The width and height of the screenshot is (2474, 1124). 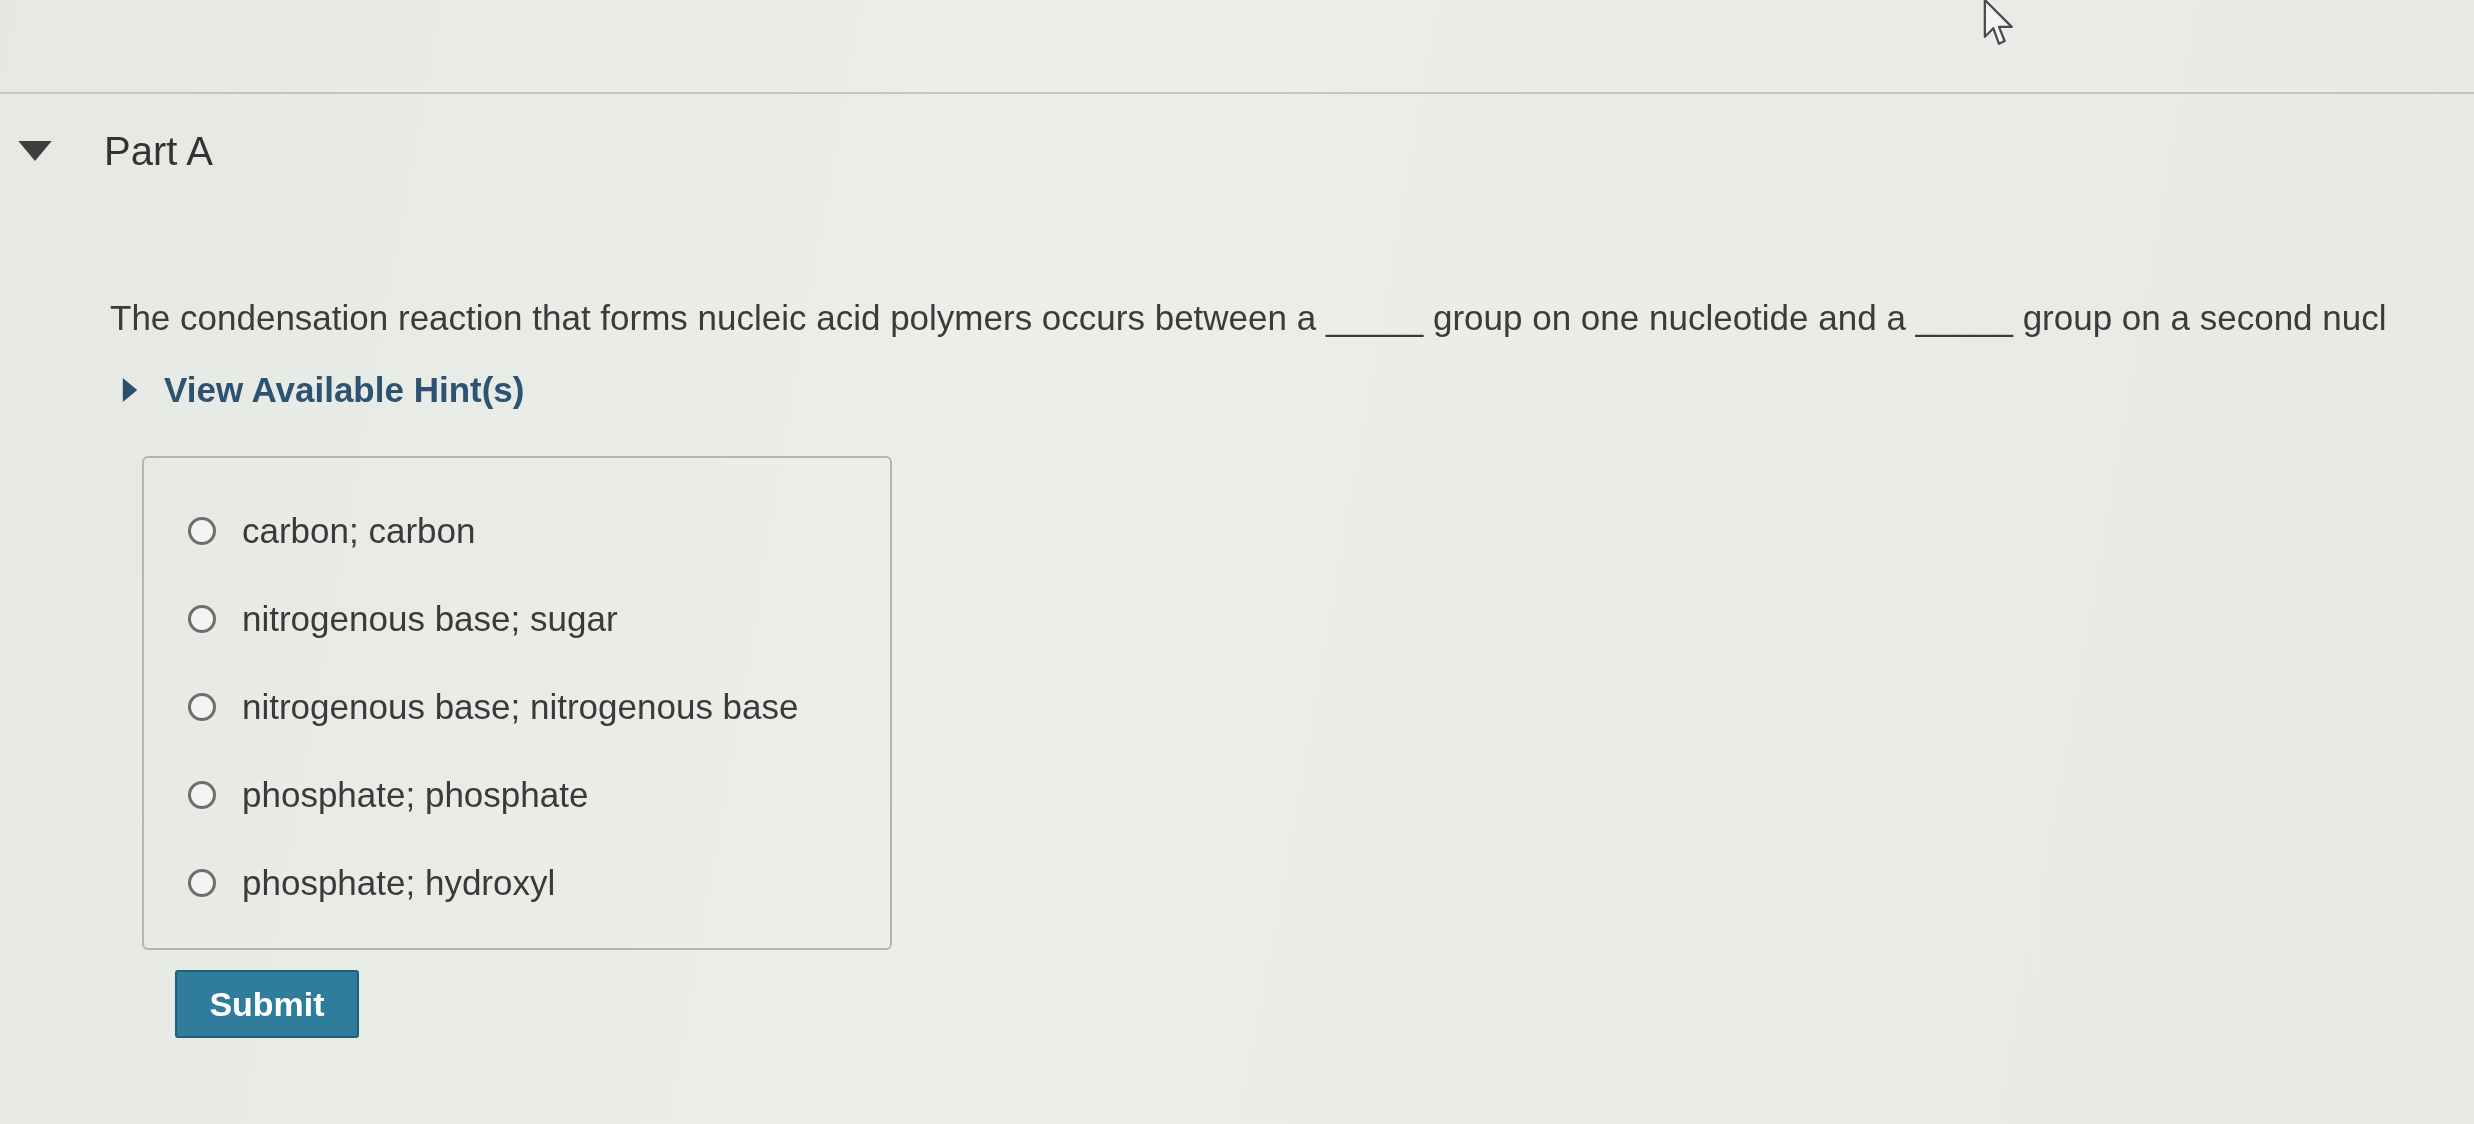 What do you see at coordinates (359, 531) in the screenshot?
I see `option-label: carbon; carbon` at bounding box center [359, 531].